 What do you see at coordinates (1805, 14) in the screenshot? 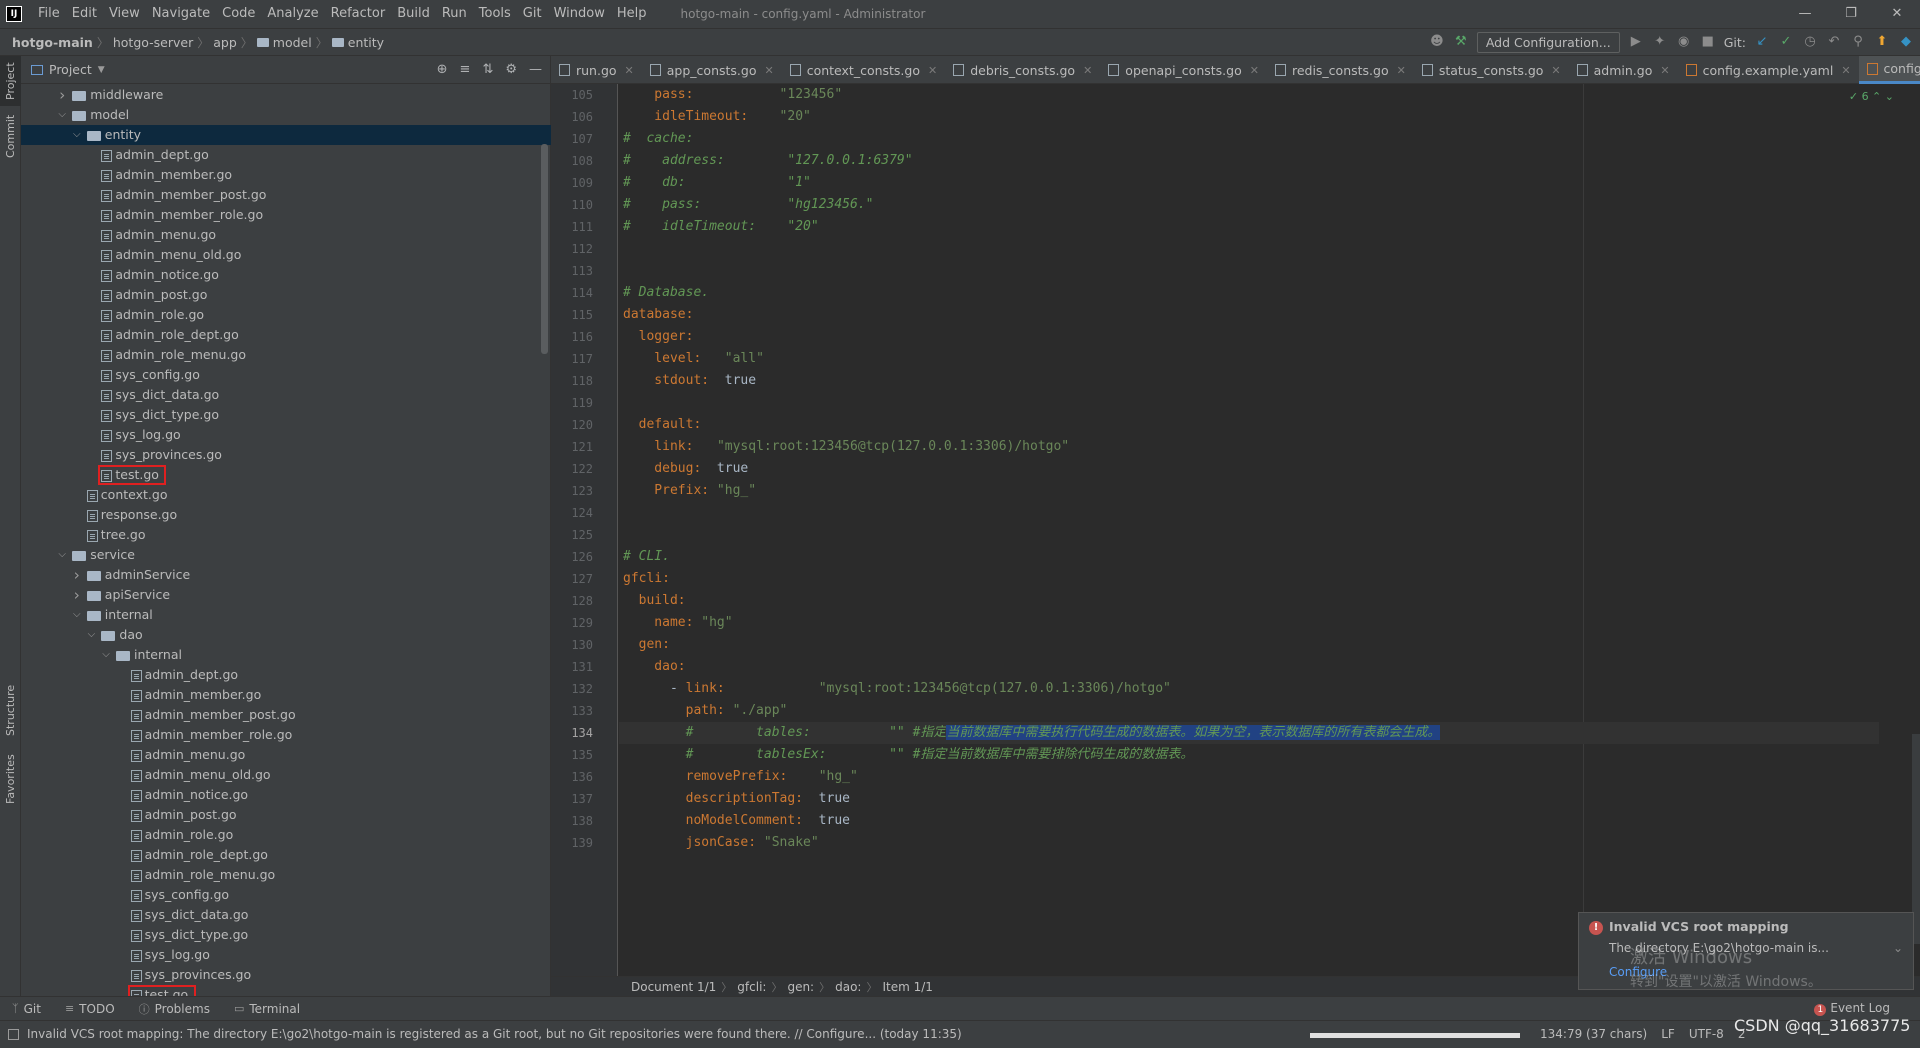
I see `minimize-icon: —` at bounding box center [1805, 14].